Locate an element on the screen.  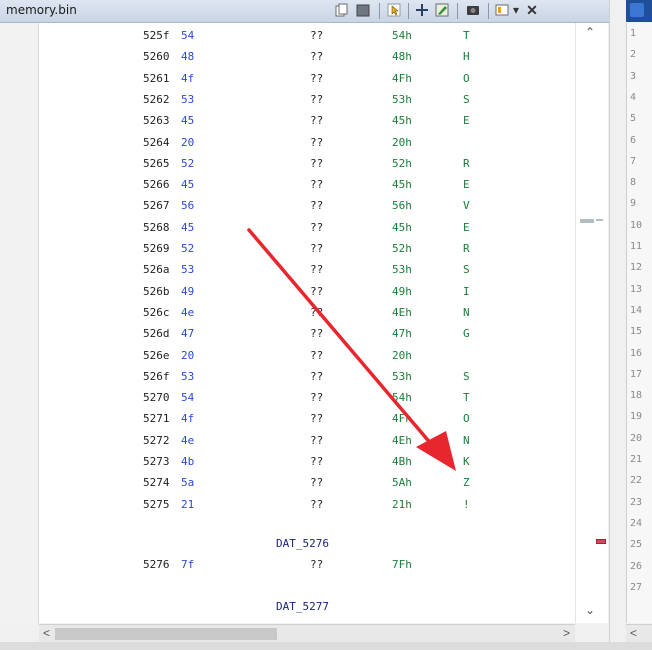
listing-row: 5274 5a?? 5Ah Z is located at coordinates (307, 482).